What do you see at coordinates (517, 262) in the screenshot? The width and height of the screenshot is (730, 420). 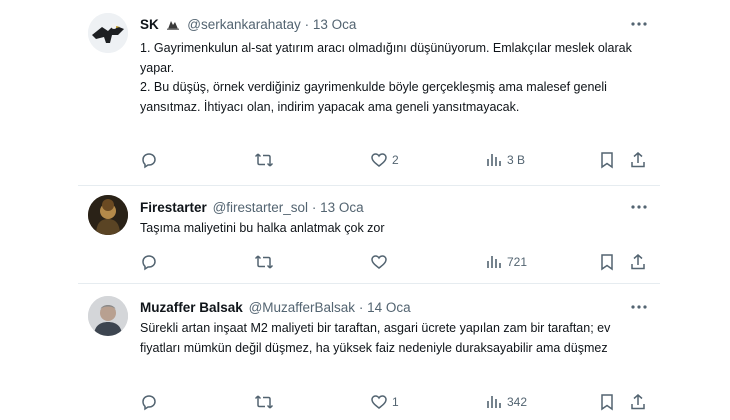 I see `views-count: 721` at bounding box center [517, 262].